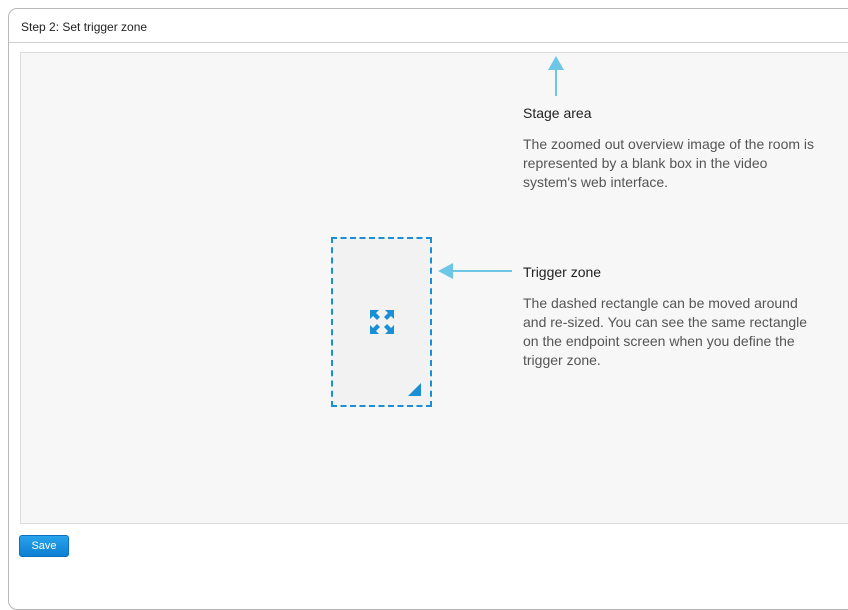 This screenshot has width=848, height=610. I want to click on resize-corner-icon, so click(414, 389).